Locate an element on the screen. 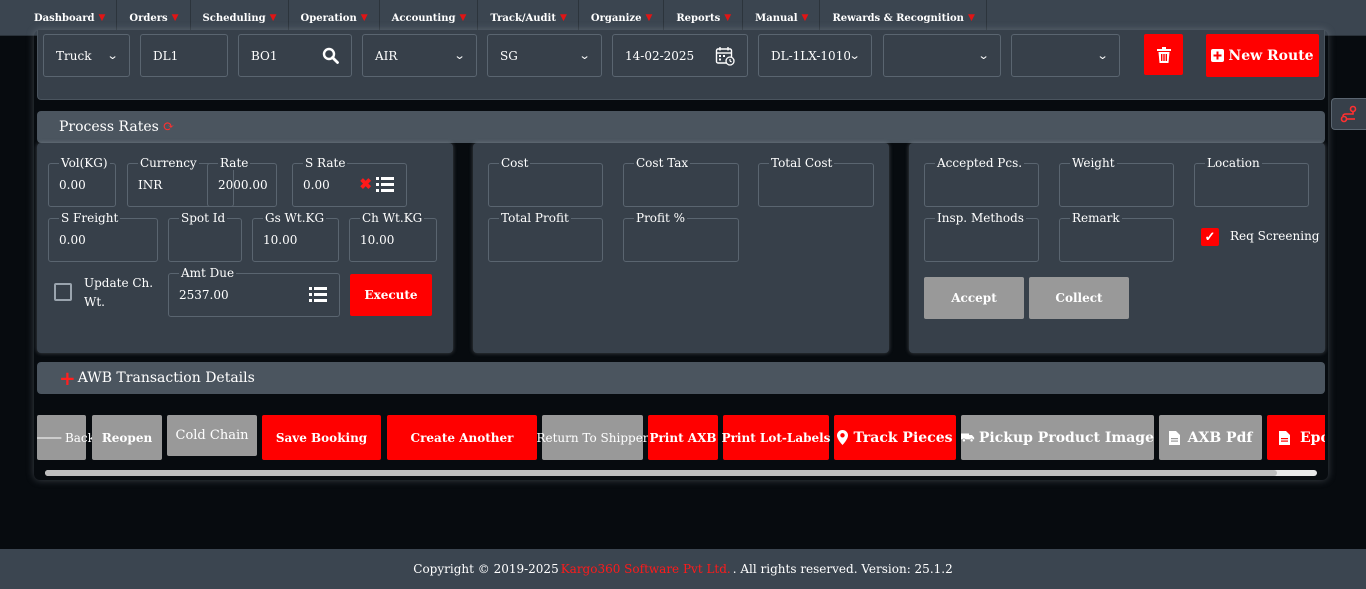 This screenshot has width=1366, height=589. chwt-field: Ch Wt.KG 10.00 is located at coordinates (393, 236).